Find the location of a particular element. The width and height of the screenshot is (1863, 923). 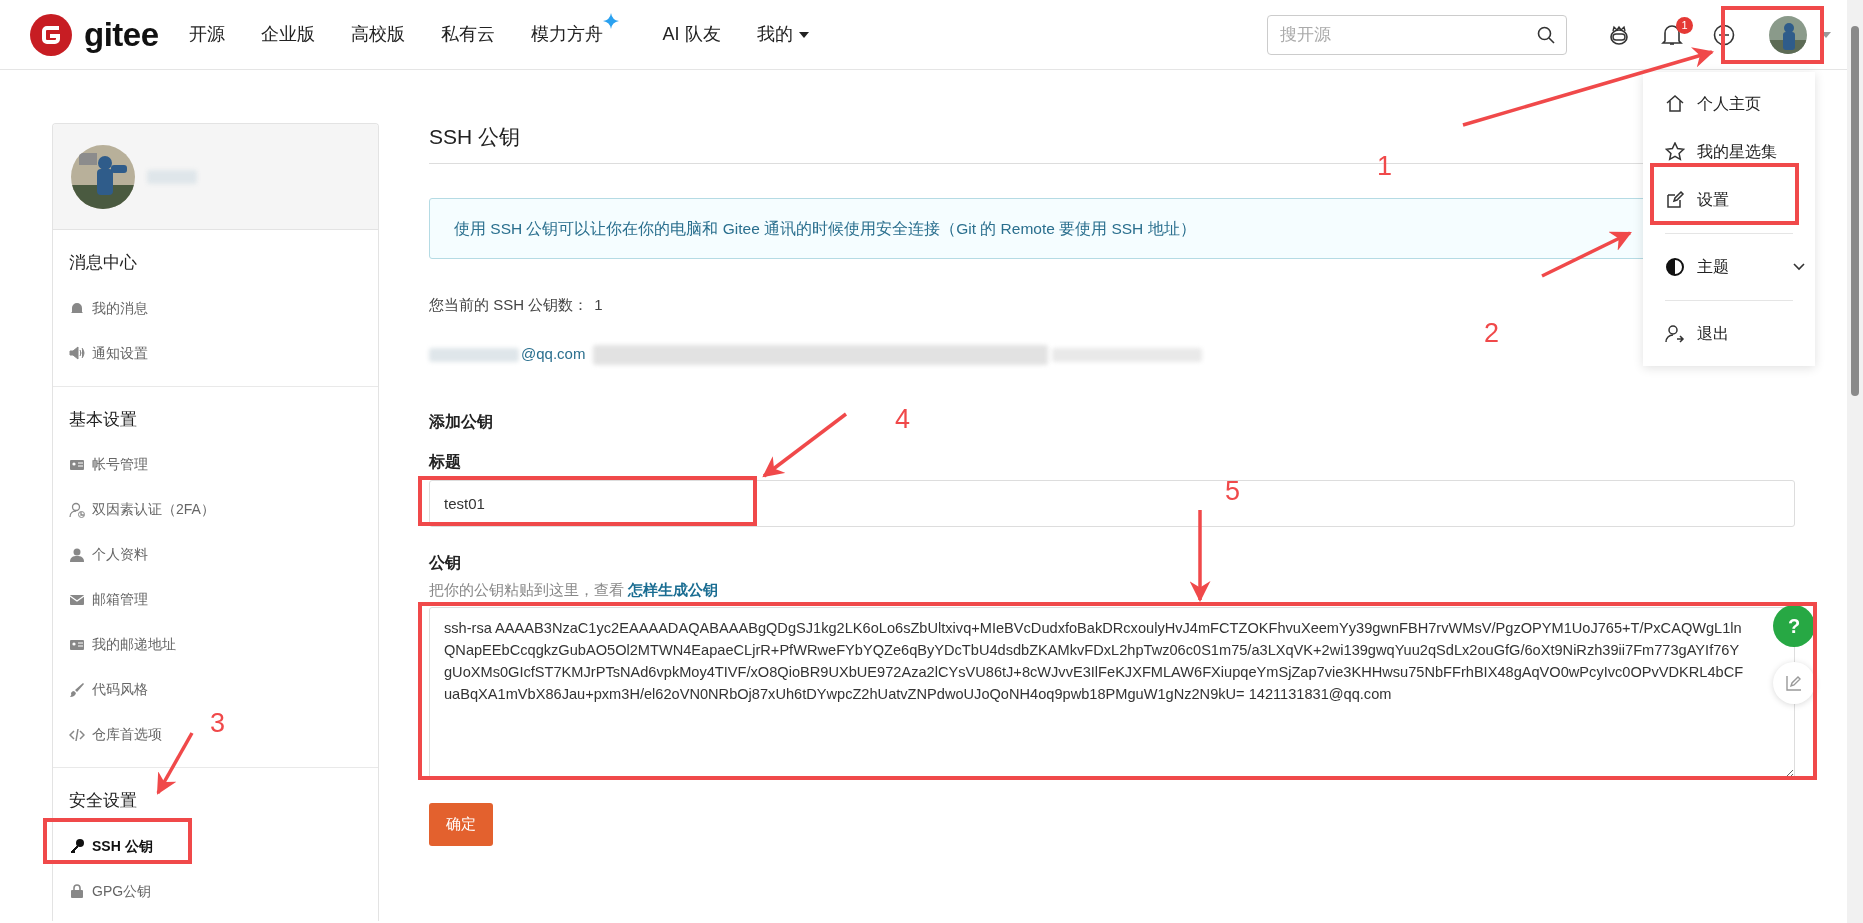

nav-link: 开源 is located at coordinates (206, 34).